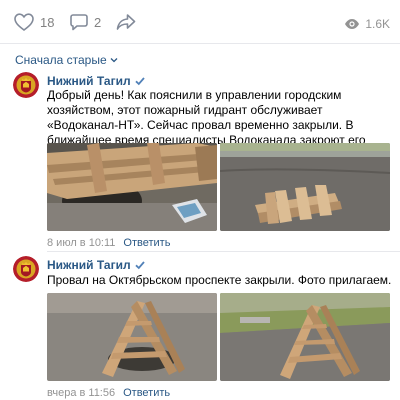 The height and width of the screenshot is (400, 400). I want to click on views-count: 1.6K, so click(377, 24).